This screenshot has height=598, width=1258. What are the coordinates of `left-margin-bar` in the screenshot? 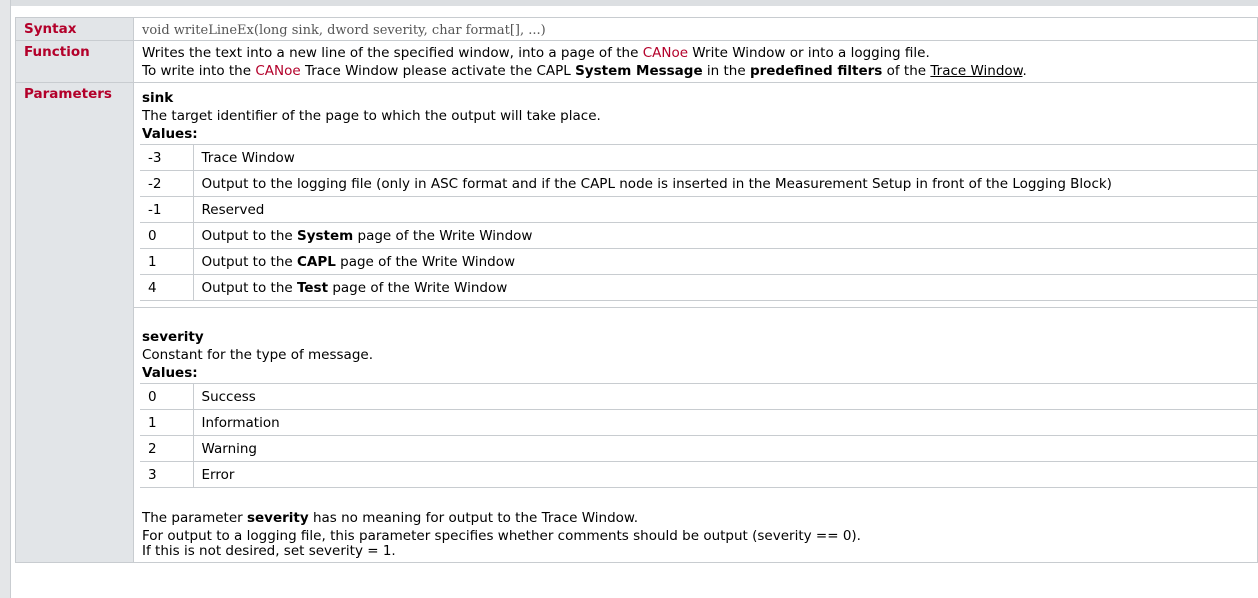 It's located at (5, 299).